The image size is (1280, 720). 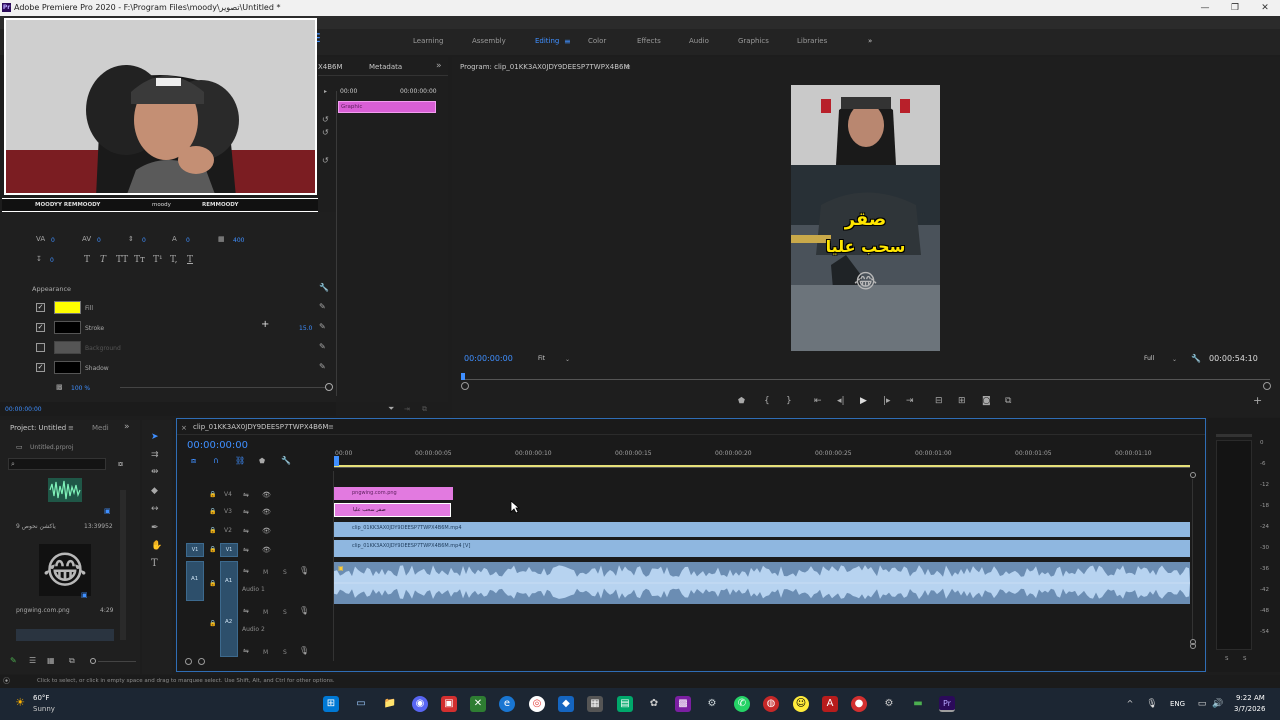 I want to click on add-stroke-icon: +, so click(x=265, y=325).